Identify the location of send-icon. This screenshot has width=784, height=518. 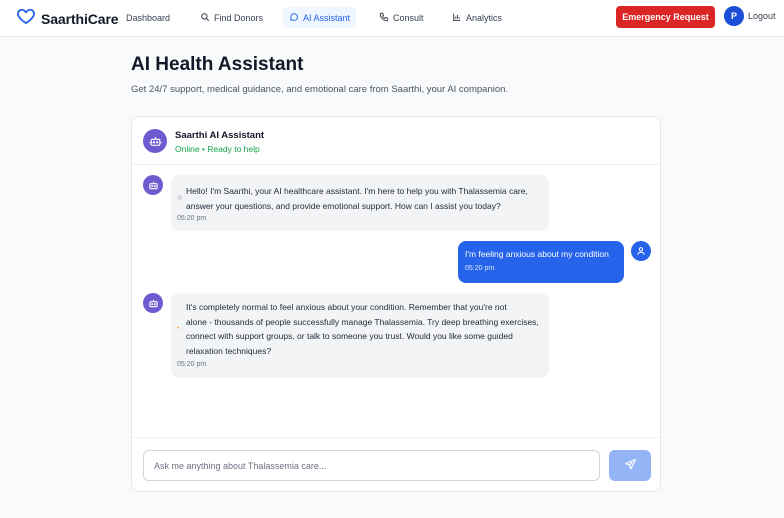
(630, 466).